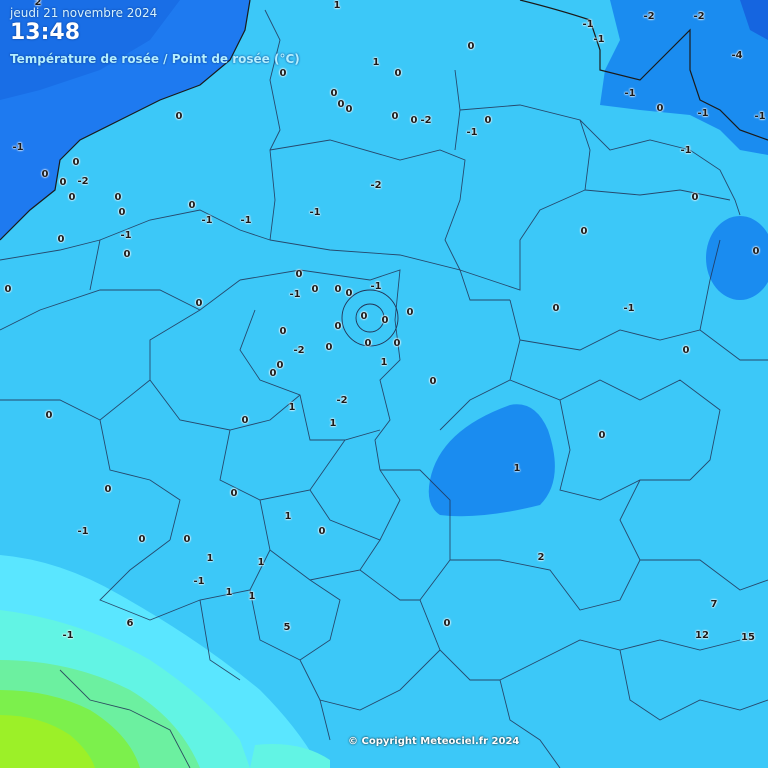 Image resolution: width=768 pixels, height=768 pixels. I want to click on station-value: -4, so click(737, 55).